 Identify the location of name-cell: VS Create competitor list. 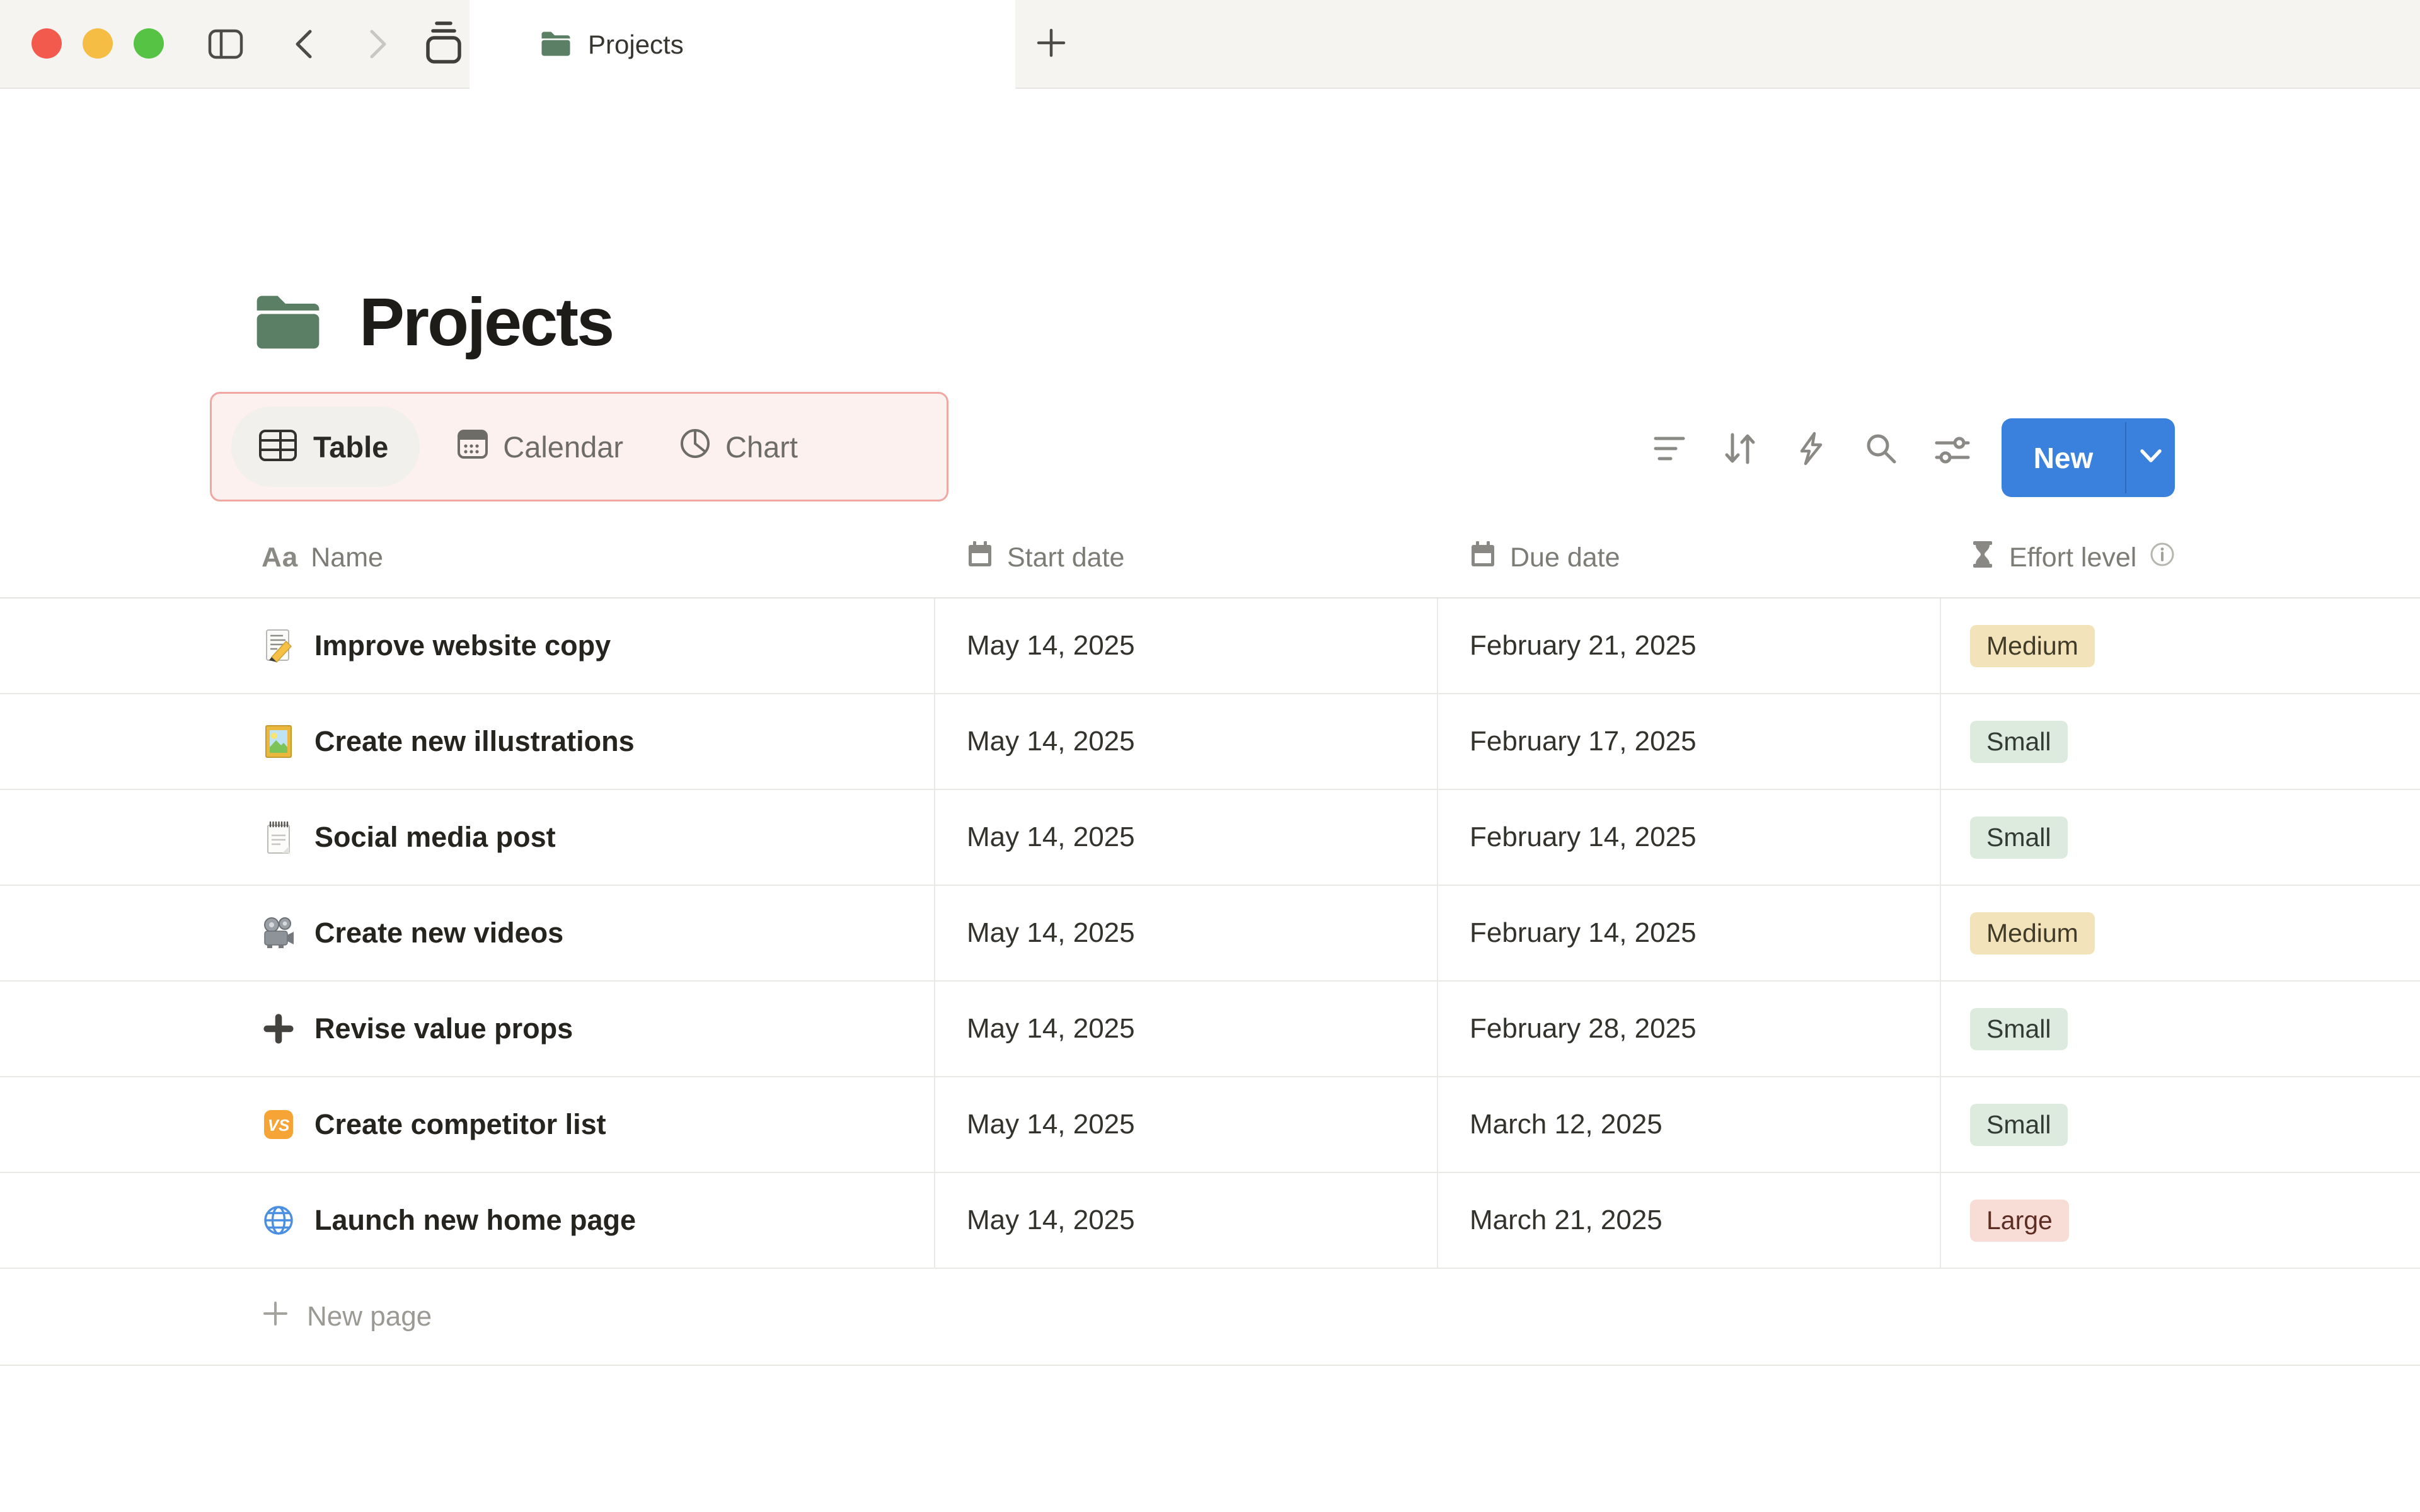
(585, 1124).